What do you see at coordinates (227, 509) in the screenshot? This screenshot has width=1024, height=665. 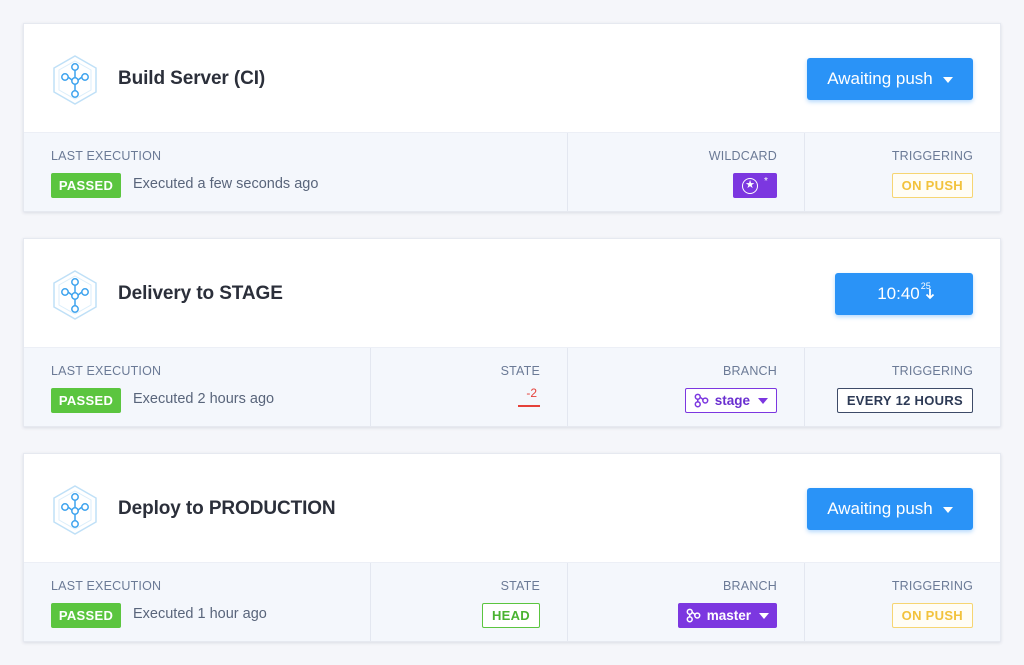 I see `pipeline-title: Deploy to PRODUCTION` at bounding box center [227, 509].